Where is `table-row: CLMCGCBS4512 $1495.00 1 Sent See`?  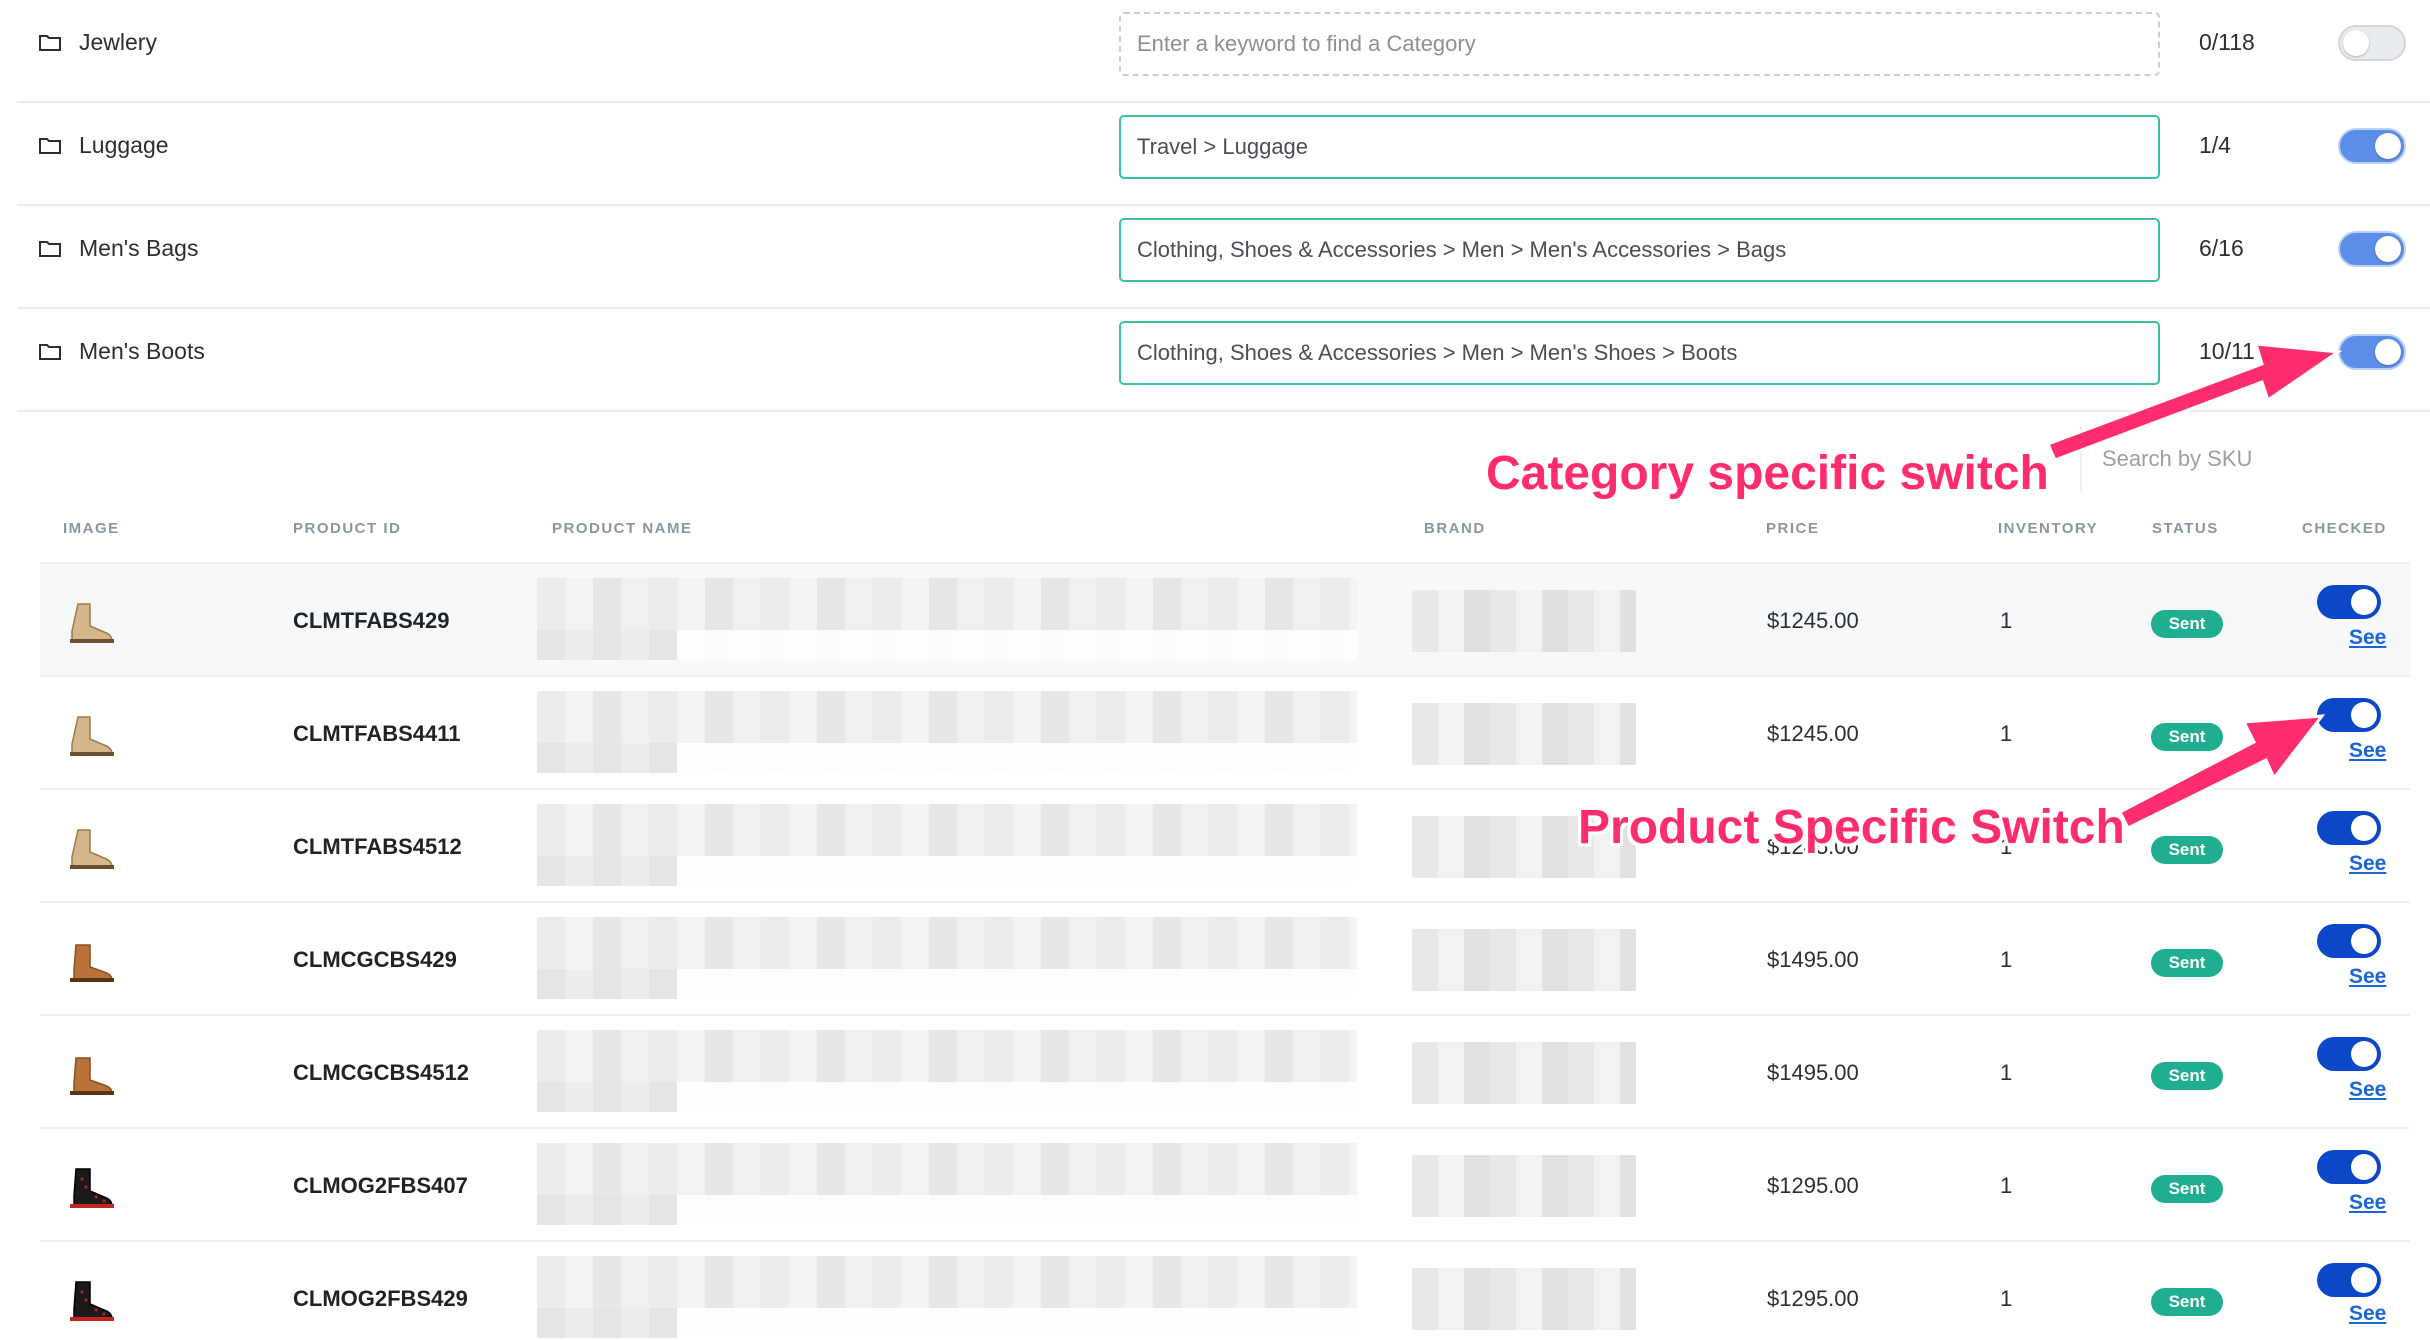 table-row: CLMCGCBS4512 $1495.00 1 Sent See is located at coordinates (1225, 1072).